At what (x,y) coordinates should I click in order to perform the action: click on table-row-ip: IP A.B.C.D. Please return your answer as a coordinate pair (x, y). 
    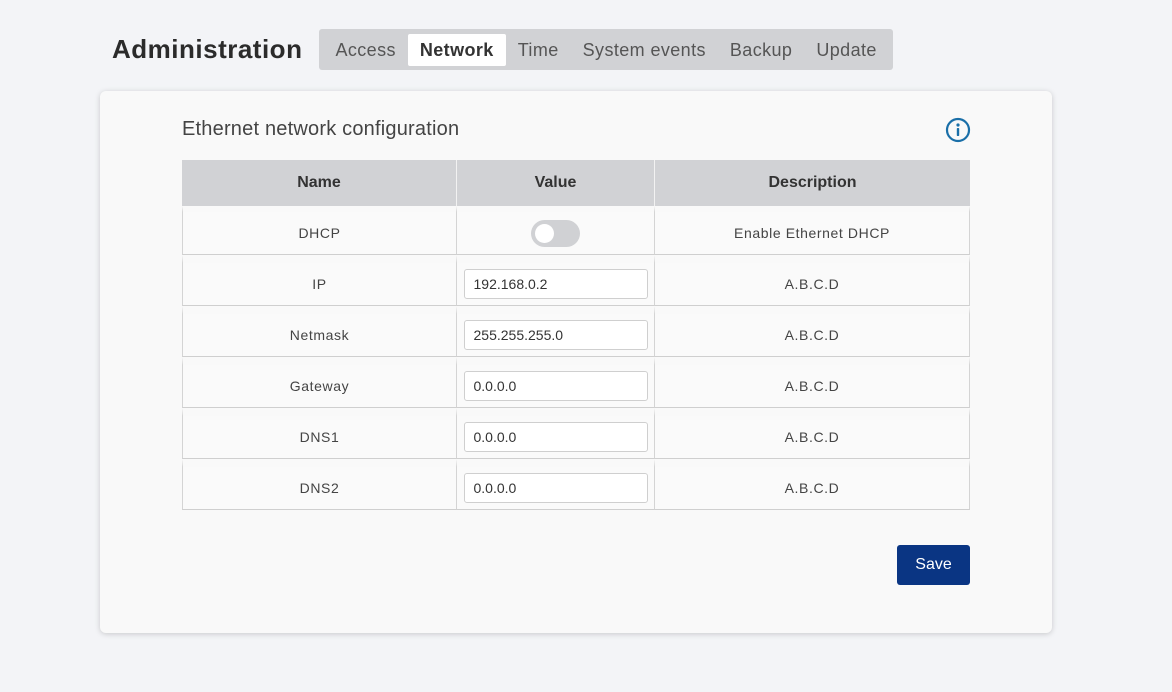
    Looking at the image, I should click on (576, 280).